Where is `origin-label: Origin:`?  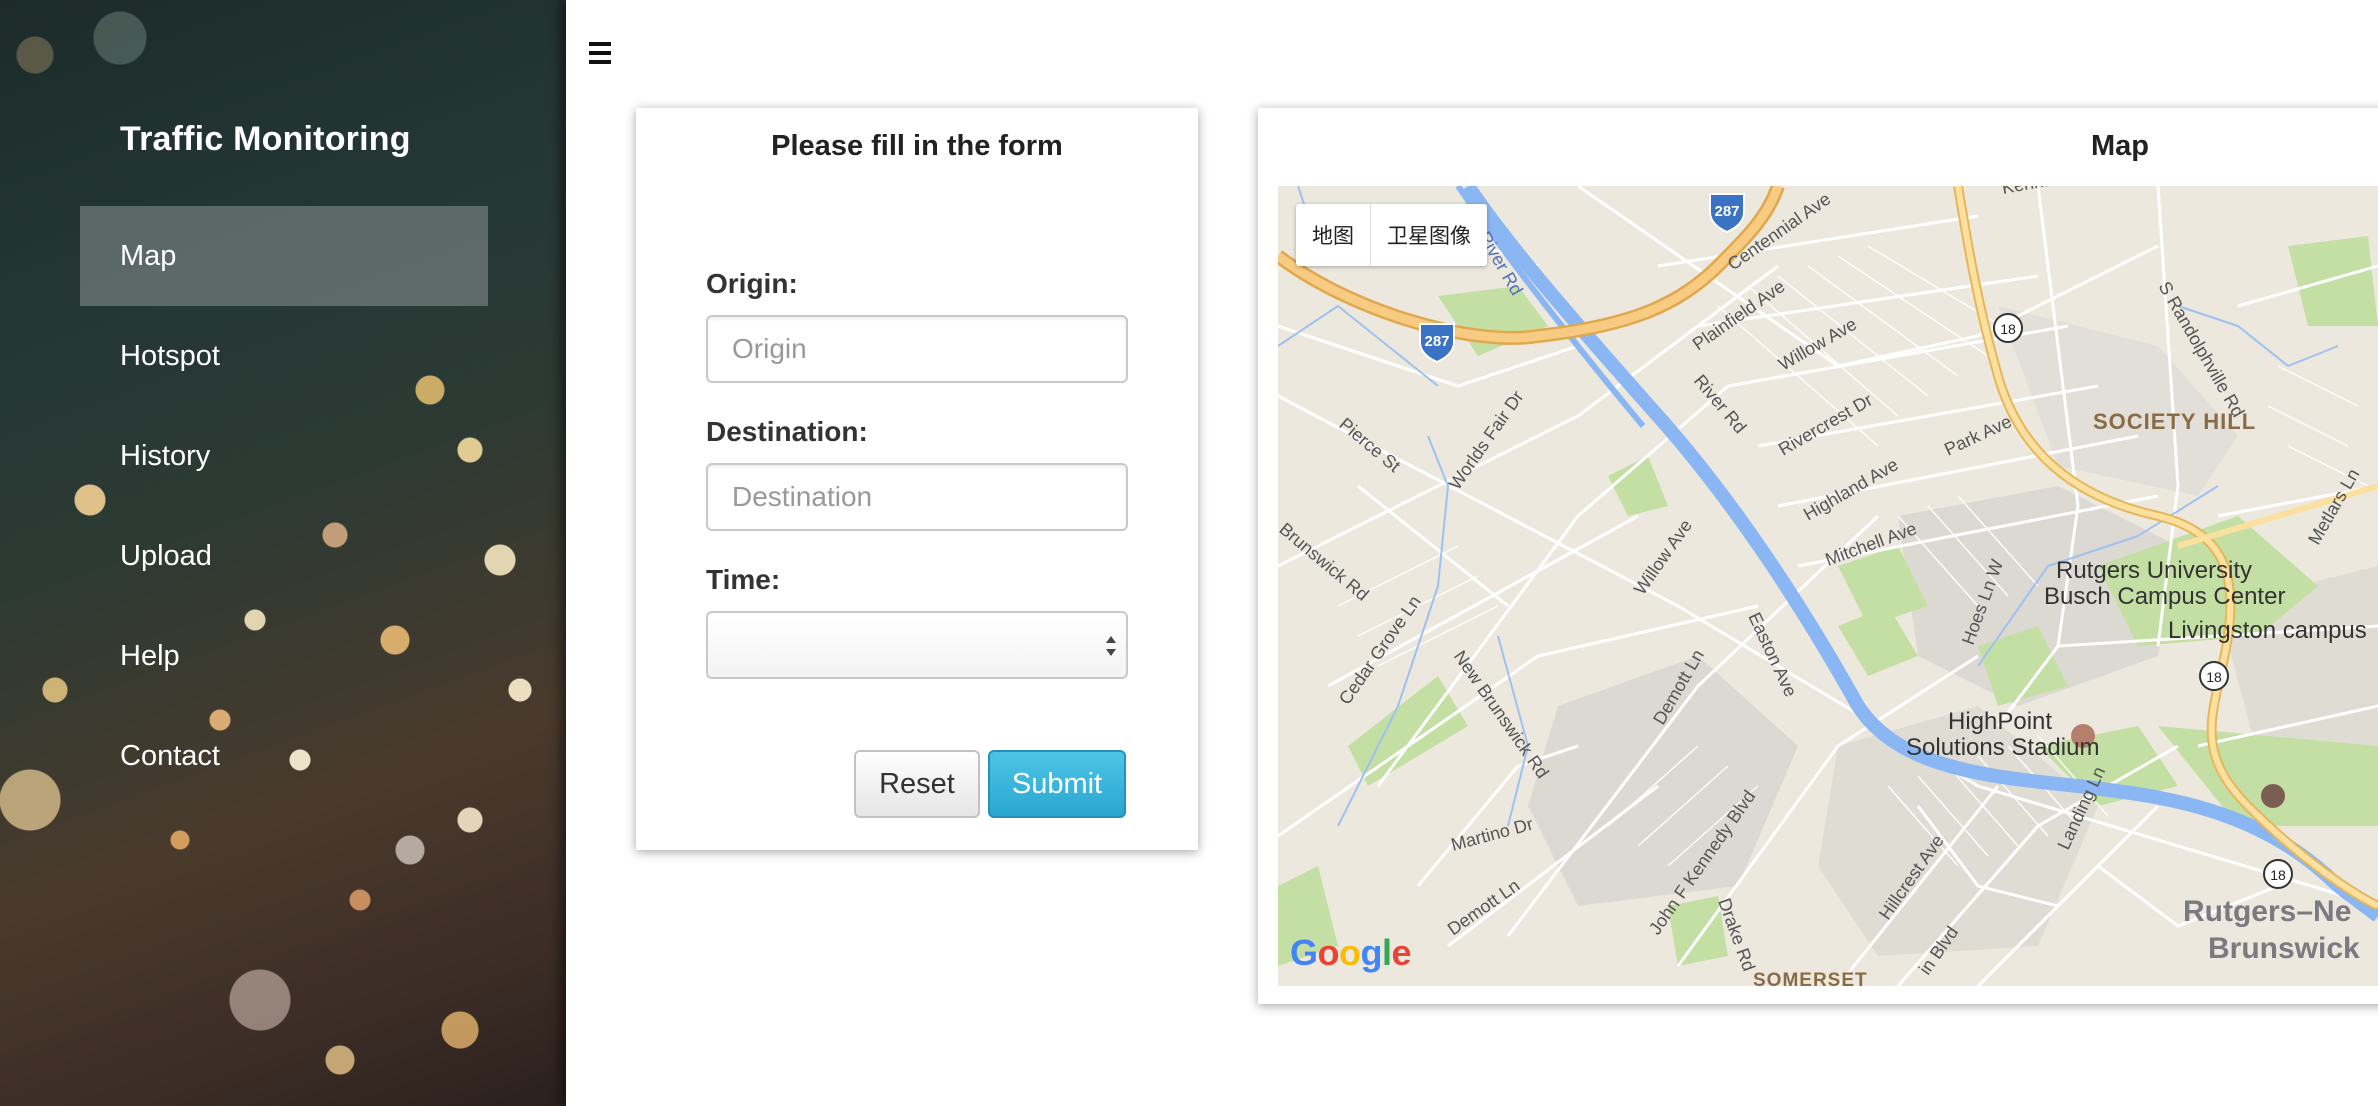
origin-label: Origin: is located at coordinates (752, 283).